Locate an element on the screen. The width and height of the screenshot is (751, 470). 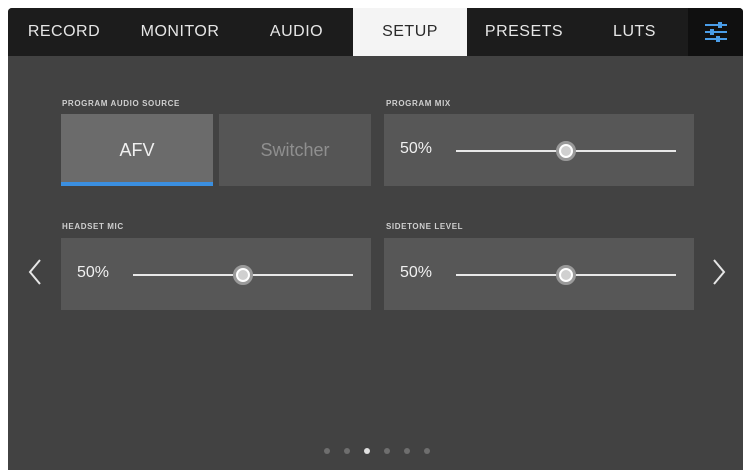
chevron-left-icon is located at coordinates (34, 272).